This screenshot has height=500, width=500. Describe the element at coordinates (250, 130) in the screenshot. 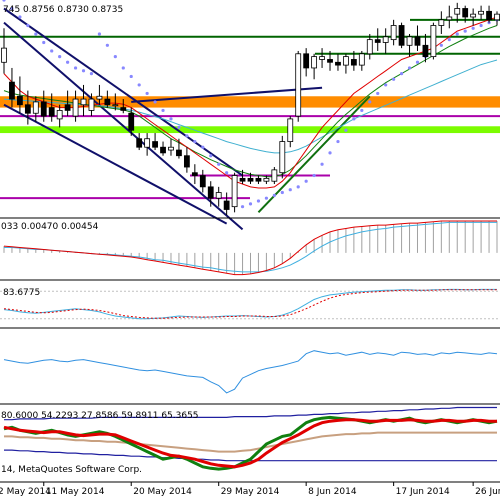

I see `support-resistance-zone` at that location.